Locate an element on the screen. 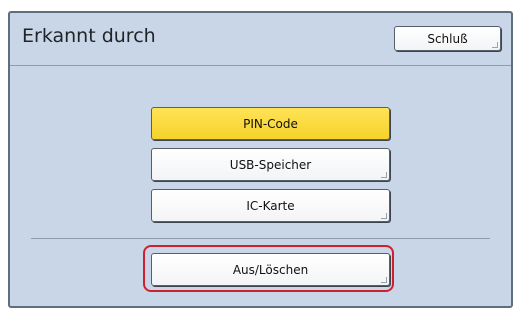 Image resolution: width=525 pixels, height=314 pixels. option-usb-storage-button: USB-Speicher is located at coordinates (270, 164).